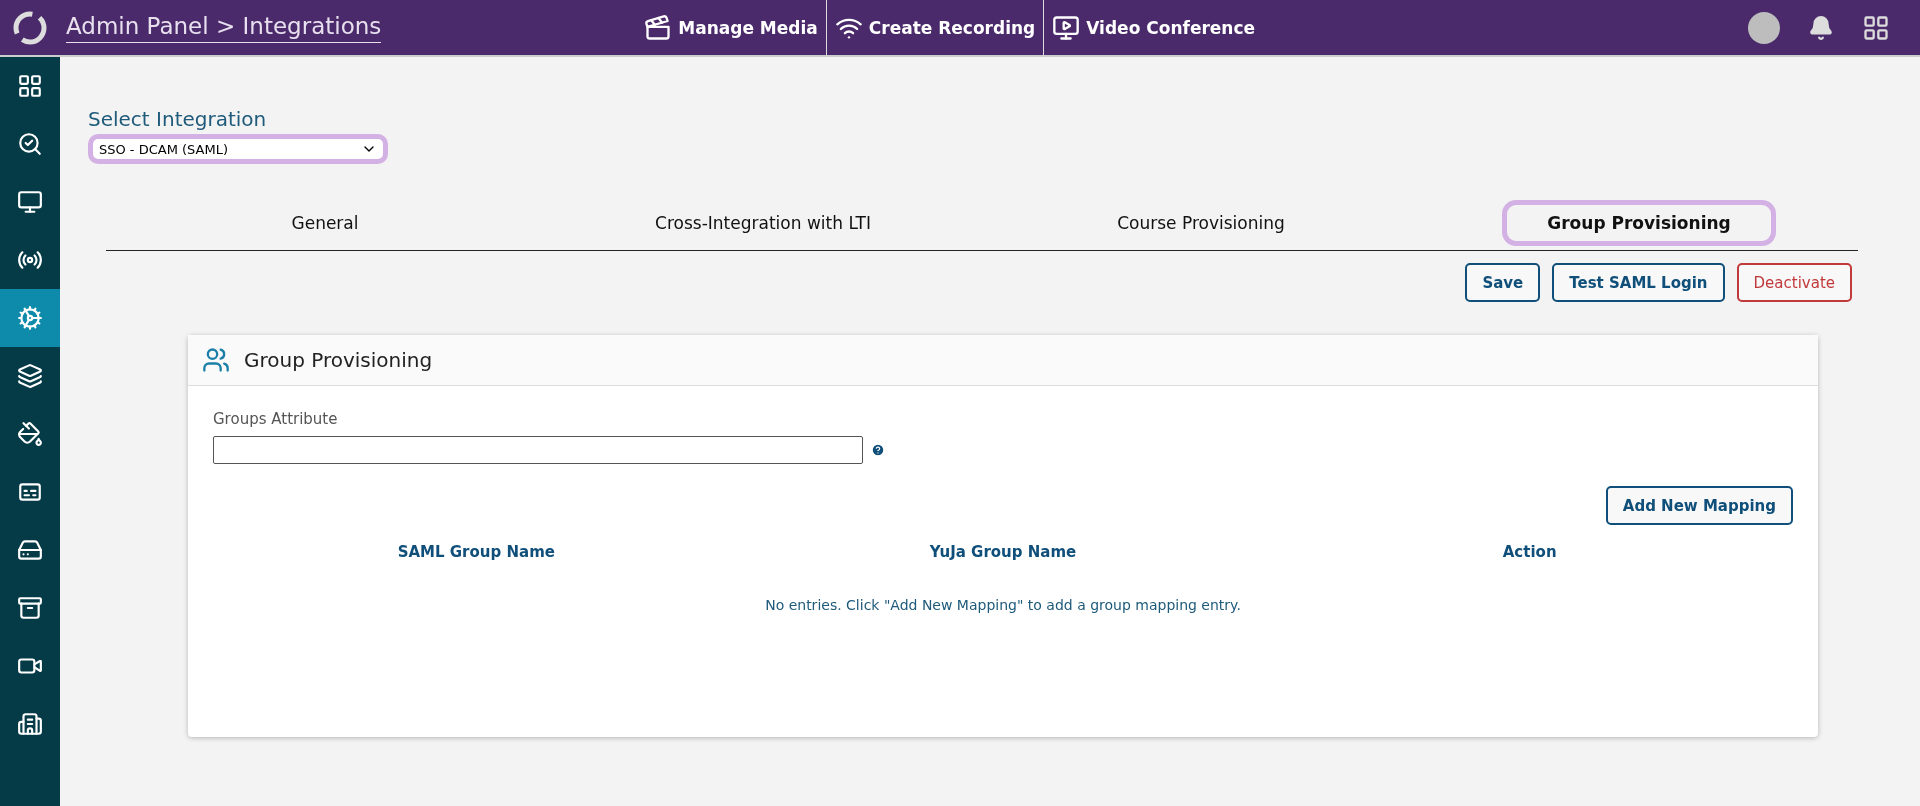  Describe the element at coordinates (878, 450) in the screenshot. I see `help-icon` at that location.